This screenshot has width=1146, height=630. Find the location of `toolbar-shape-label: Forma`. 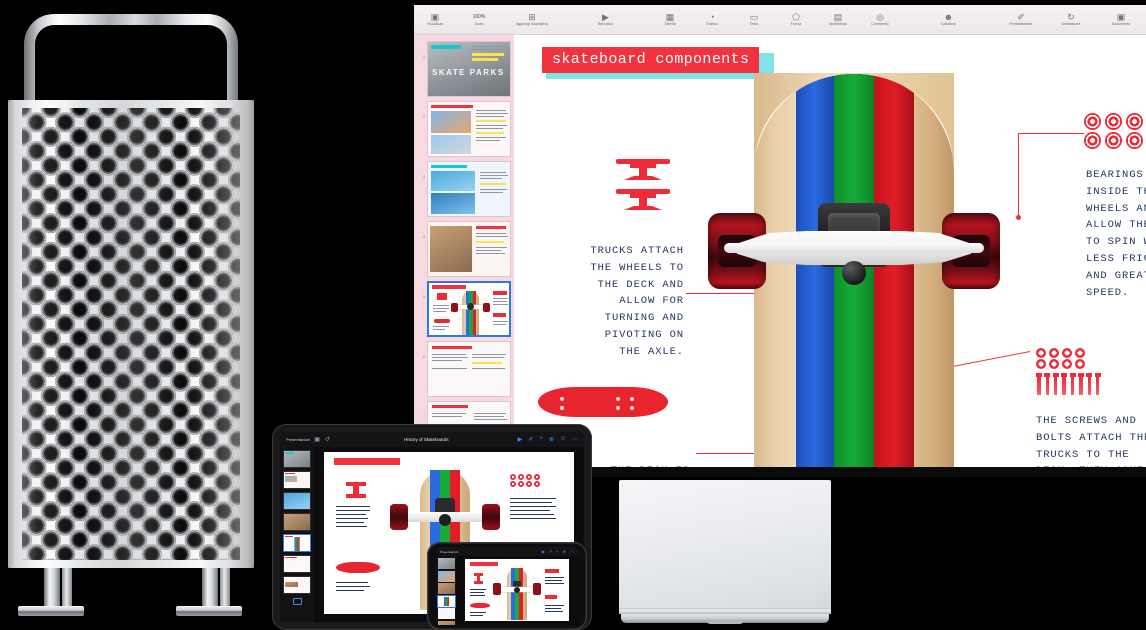

toolbar-shape-label: Forma is located at coordinates (796, 24).